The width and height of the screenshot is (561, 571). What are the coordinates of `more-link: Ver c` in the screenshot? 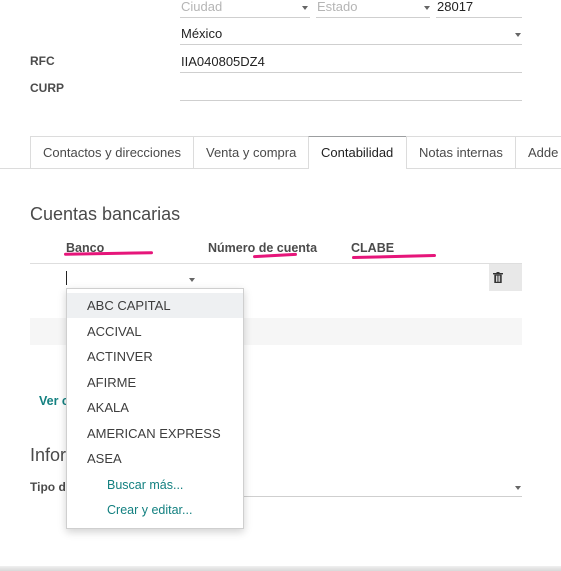 It's located at (54, 401).